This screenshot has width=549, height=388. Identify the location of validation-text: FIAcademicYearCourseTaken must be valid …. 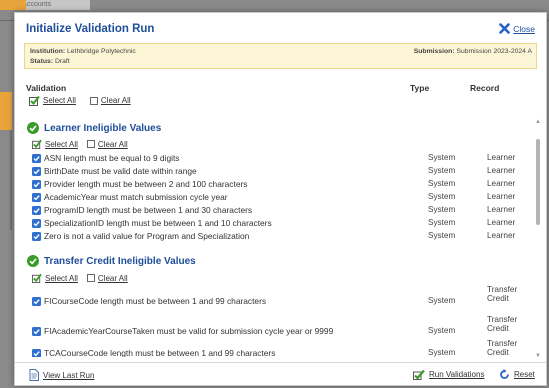
(189, 331).